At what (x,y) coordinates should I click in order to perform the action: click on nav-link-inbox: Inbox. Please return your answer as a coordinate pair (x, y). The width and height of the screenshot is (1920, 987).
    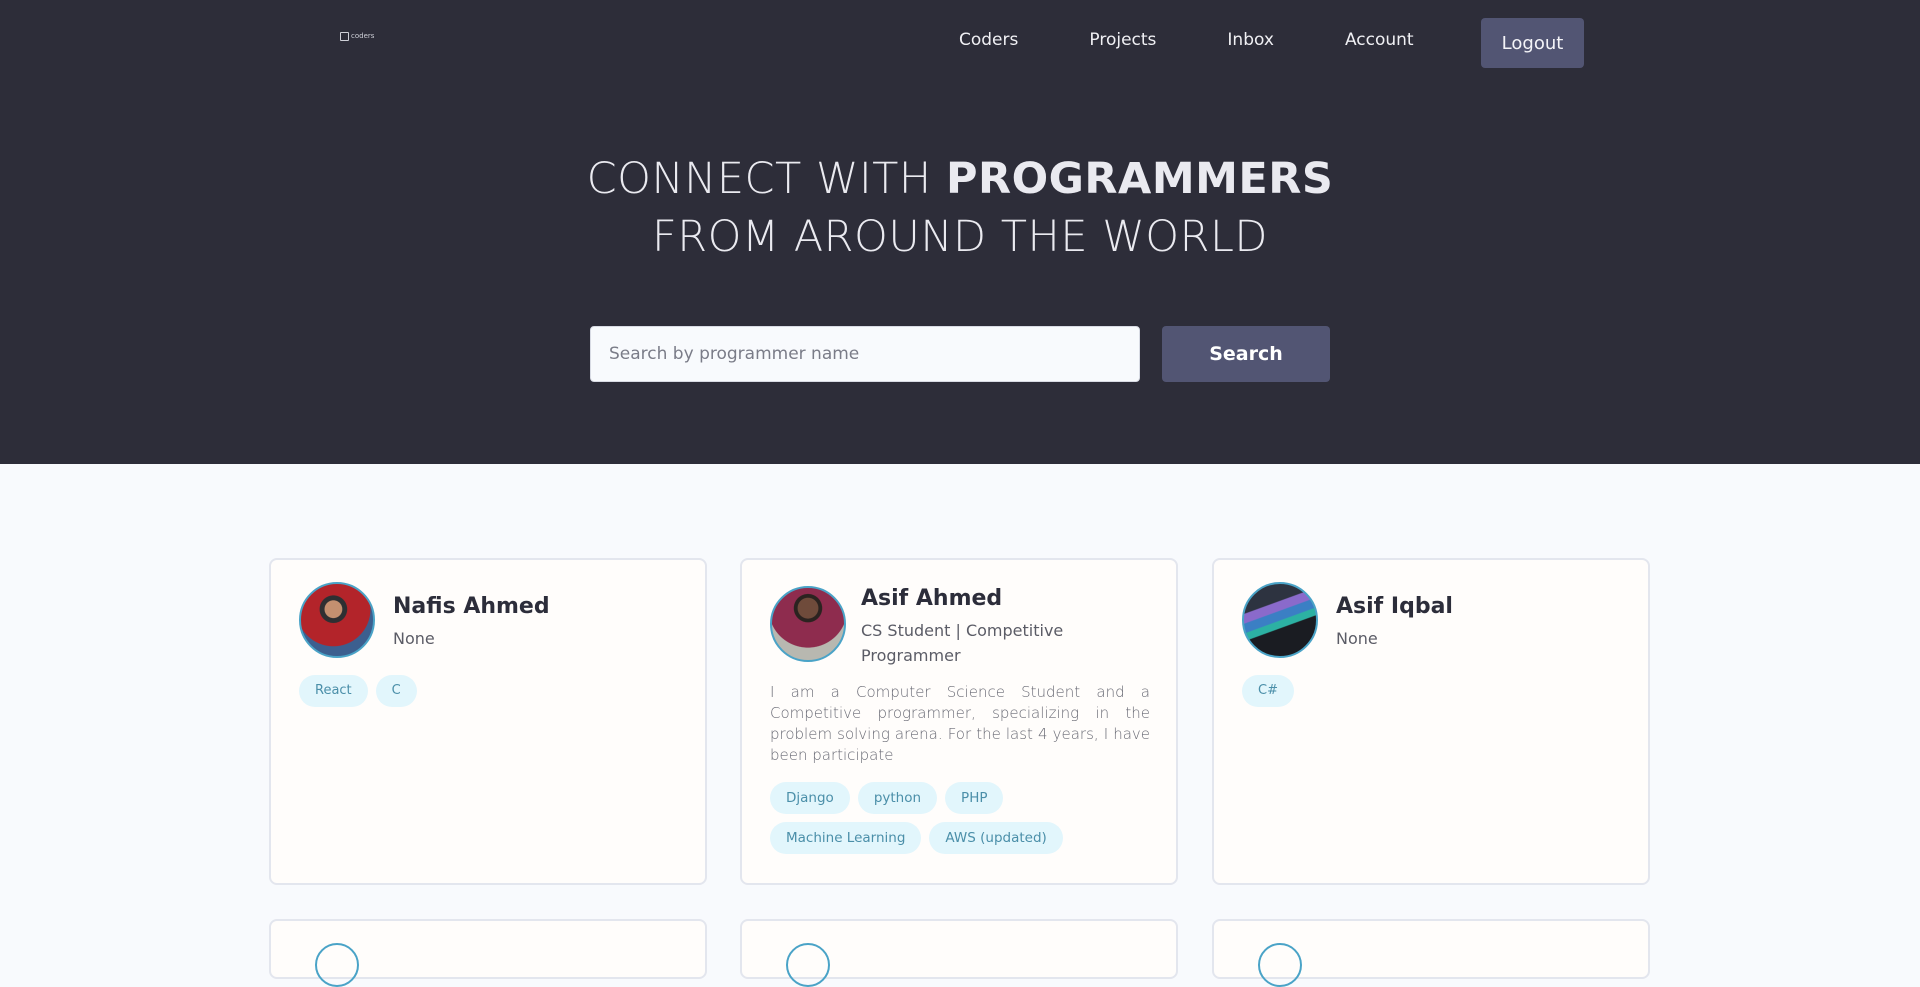
    Looking at the image, I should click on (1250, 40).